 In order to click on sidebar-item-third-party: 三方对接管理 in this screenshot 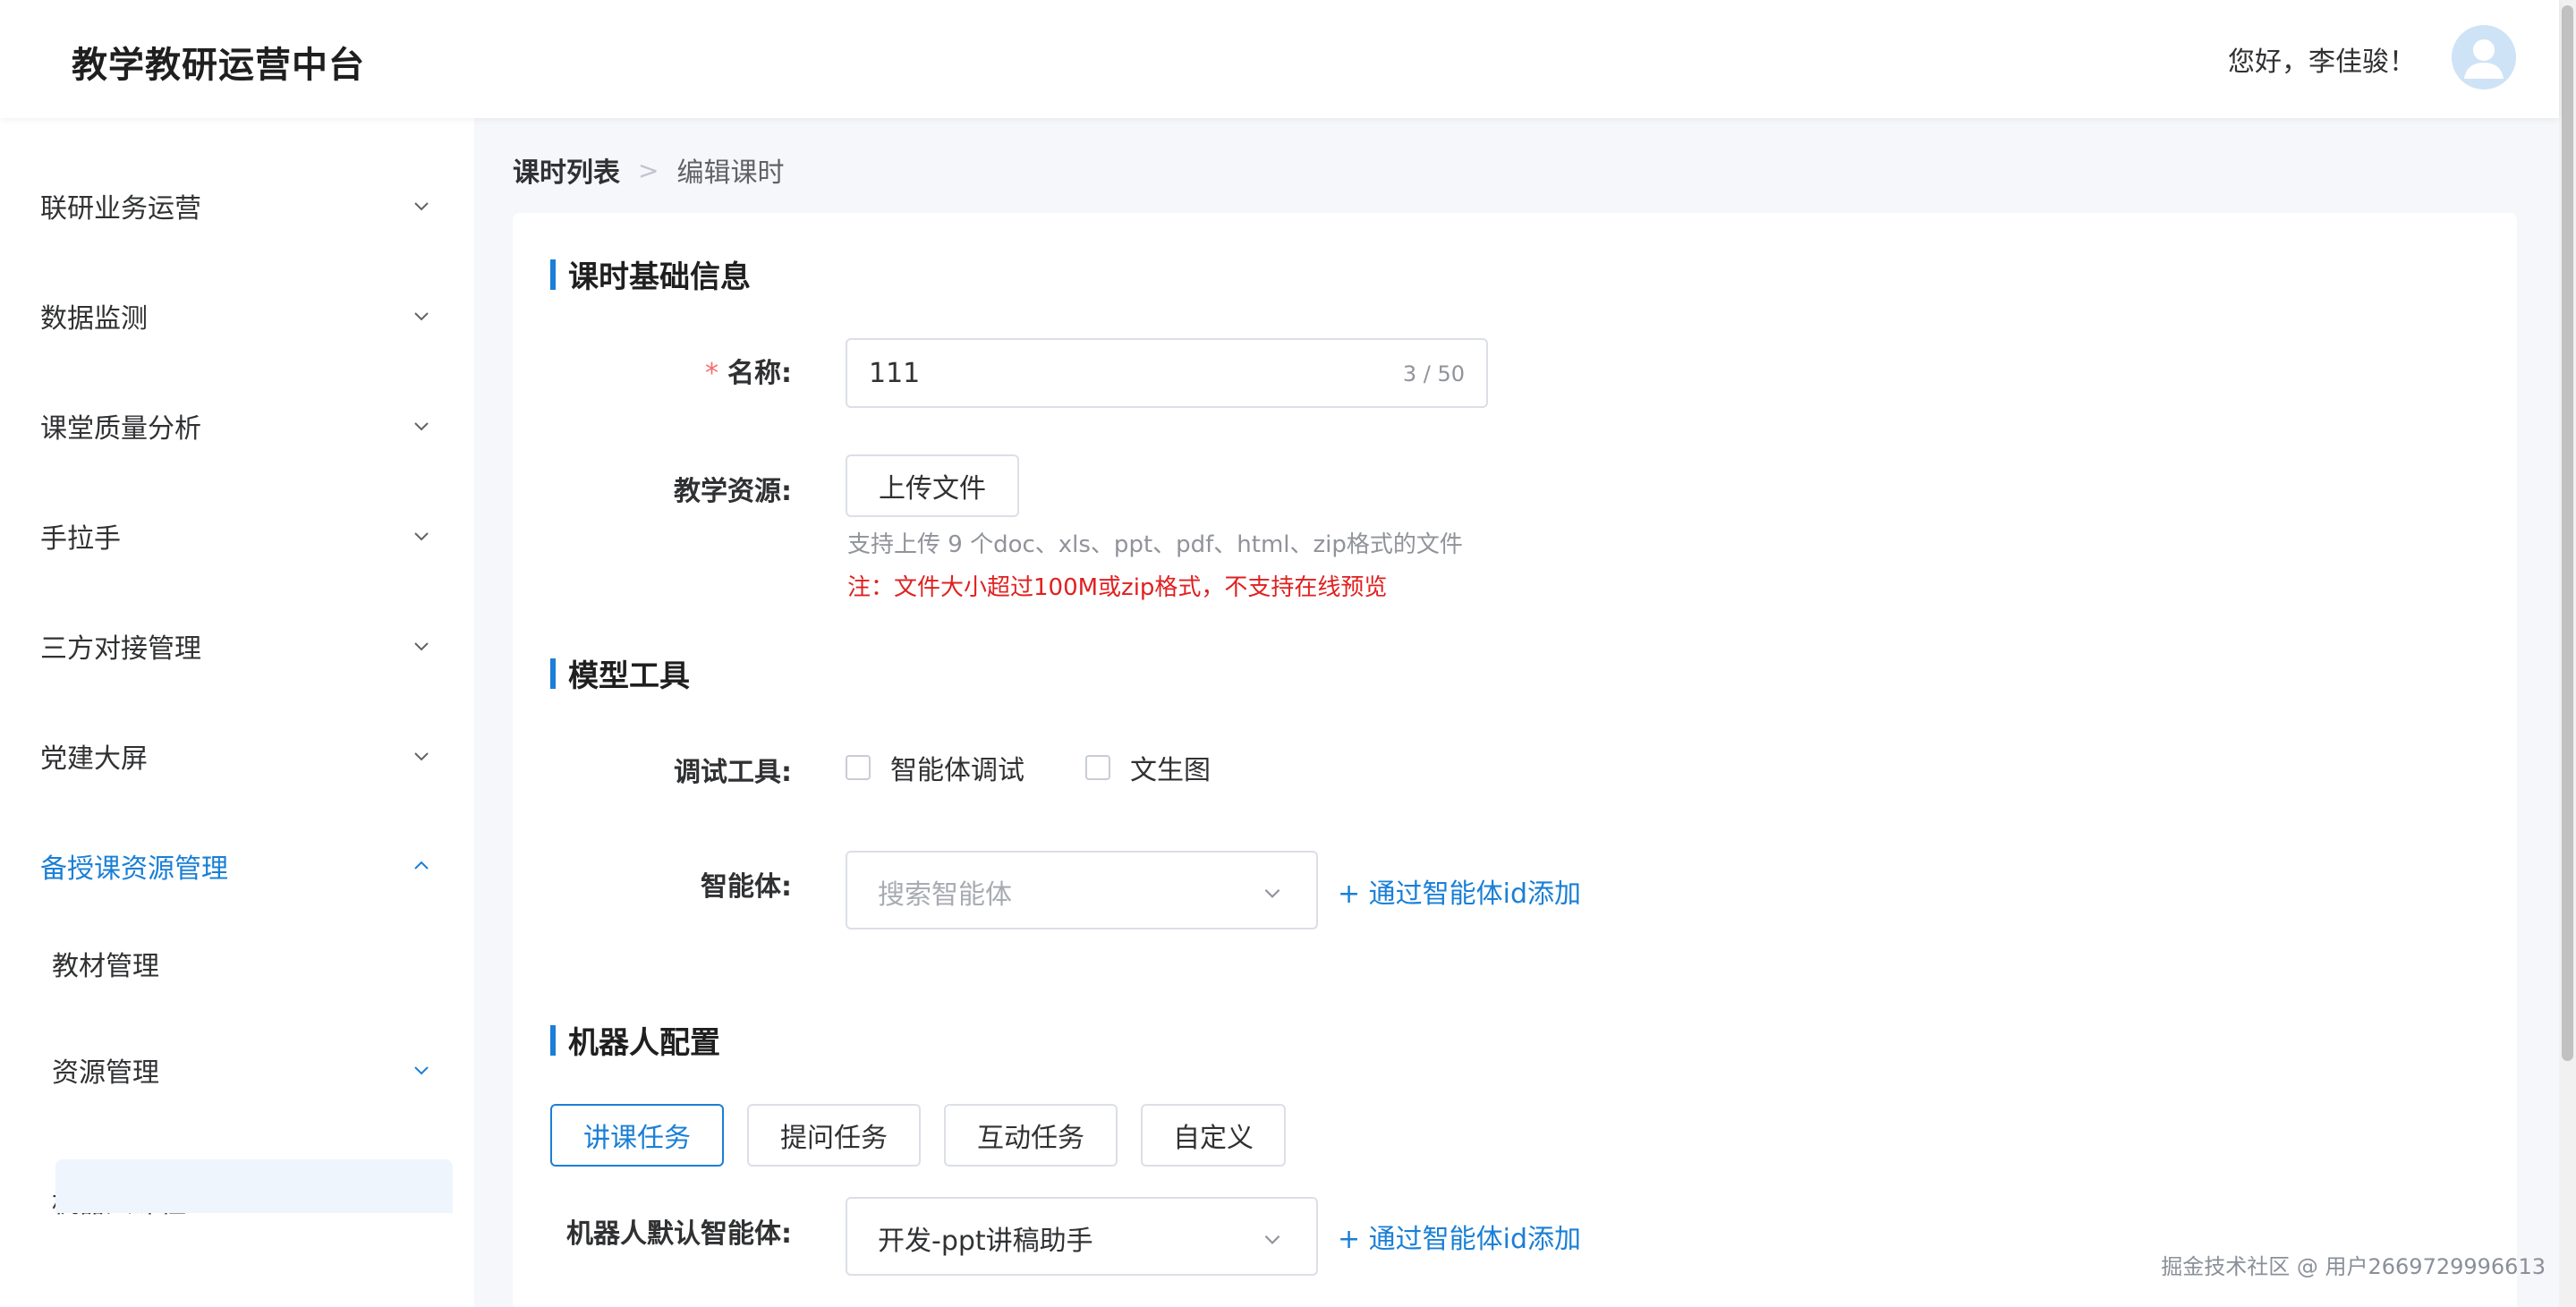, I will do `click(237, 646)`.